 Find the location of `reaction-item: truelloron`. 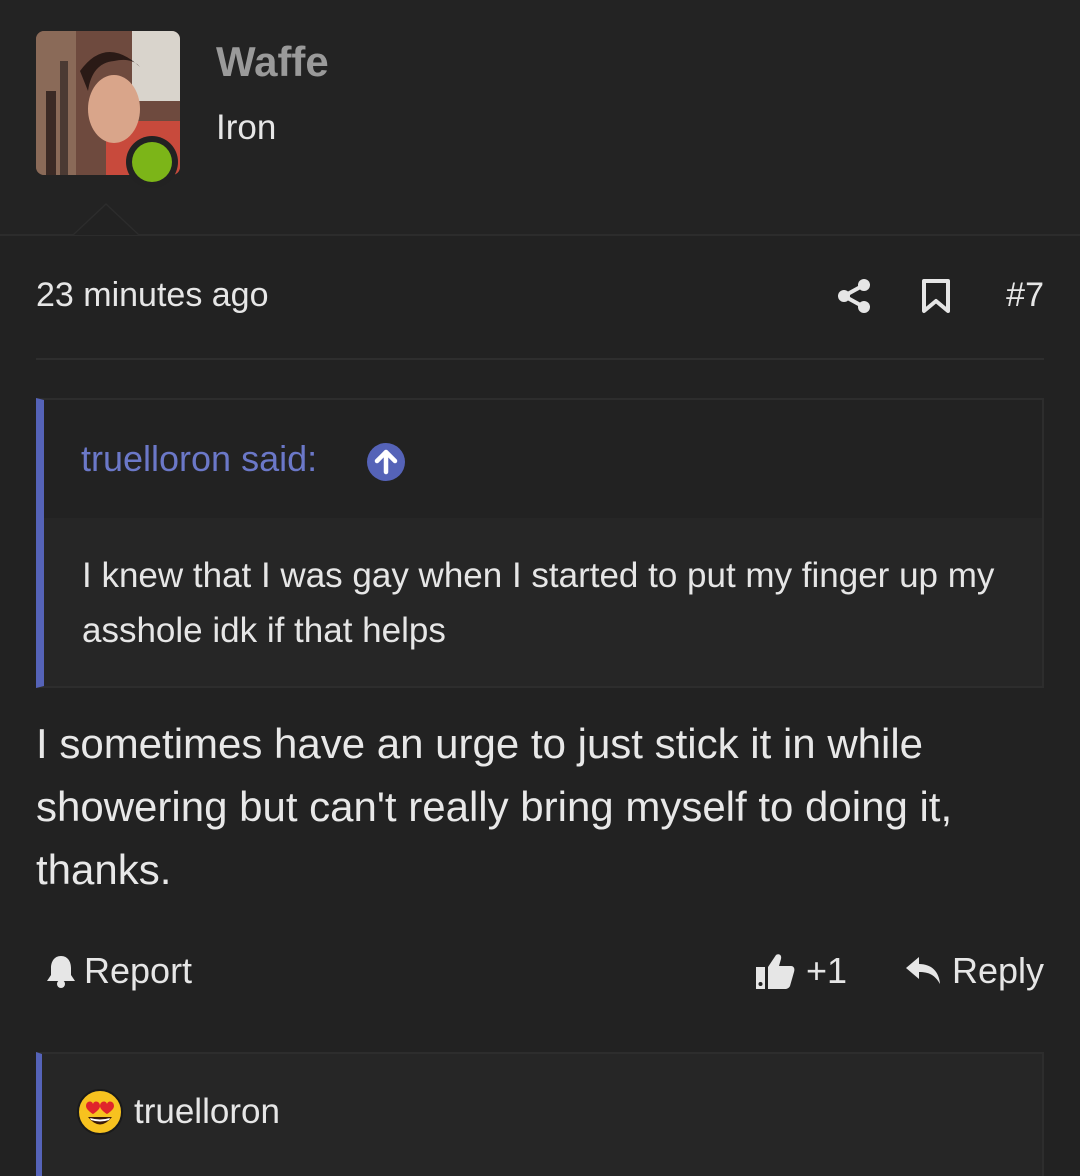

reaction-item: truelloron is located at coordinates (178, 1112).